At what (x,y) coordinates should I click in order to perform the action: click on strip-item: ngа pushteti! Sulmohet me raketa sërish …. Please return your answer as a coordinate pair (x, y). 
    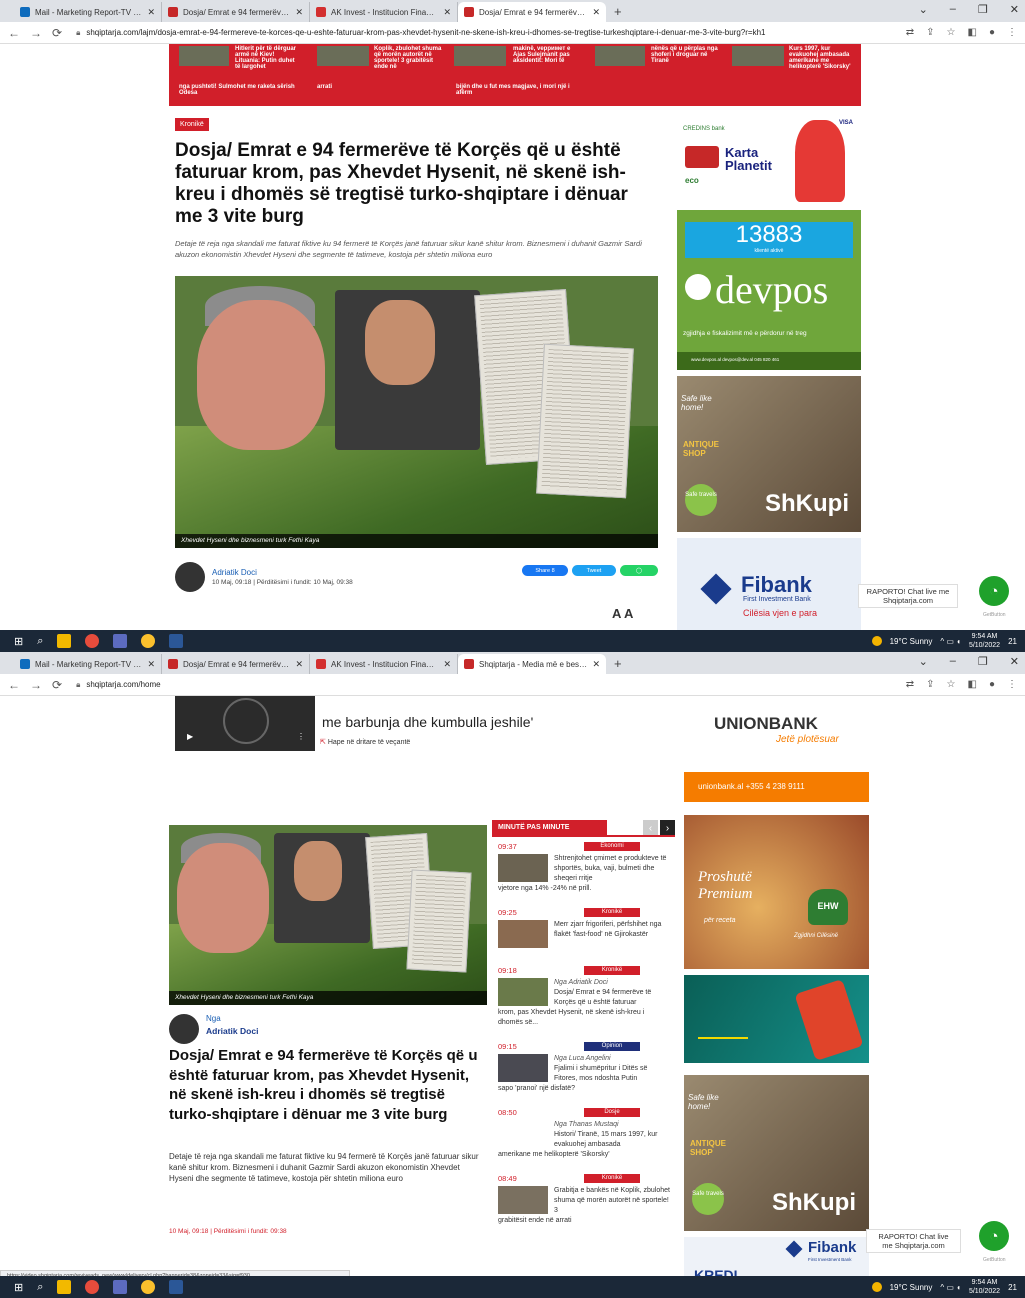
    Looking at the image, I should click on (244, 90).